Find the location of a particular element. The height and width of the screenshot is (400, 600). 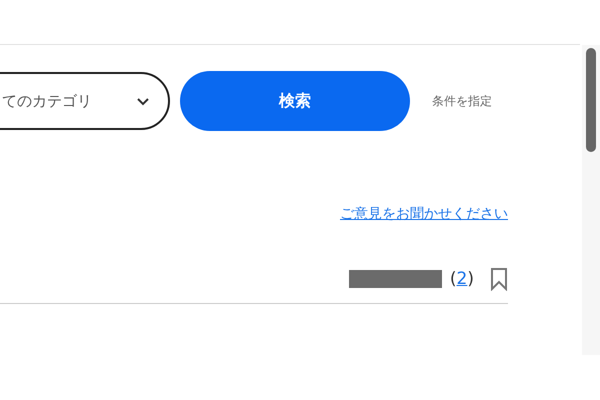

bookmark-icon is located at coordinates (499, 279).